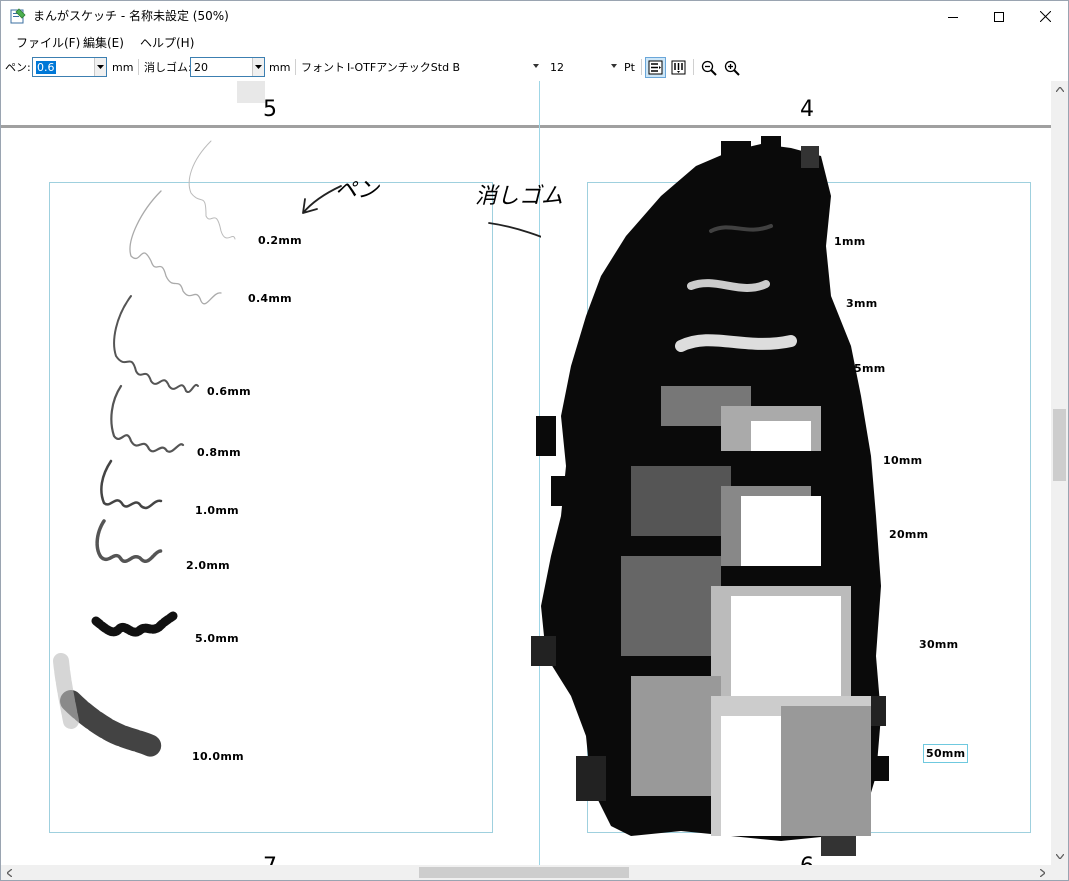 This screenshot has height=881, width=1069. What do you see at coordinates (219, 452) in the screenshot?
I see `pen-label-0.8mm: 0.8mm` at bounding box center [219, 452].